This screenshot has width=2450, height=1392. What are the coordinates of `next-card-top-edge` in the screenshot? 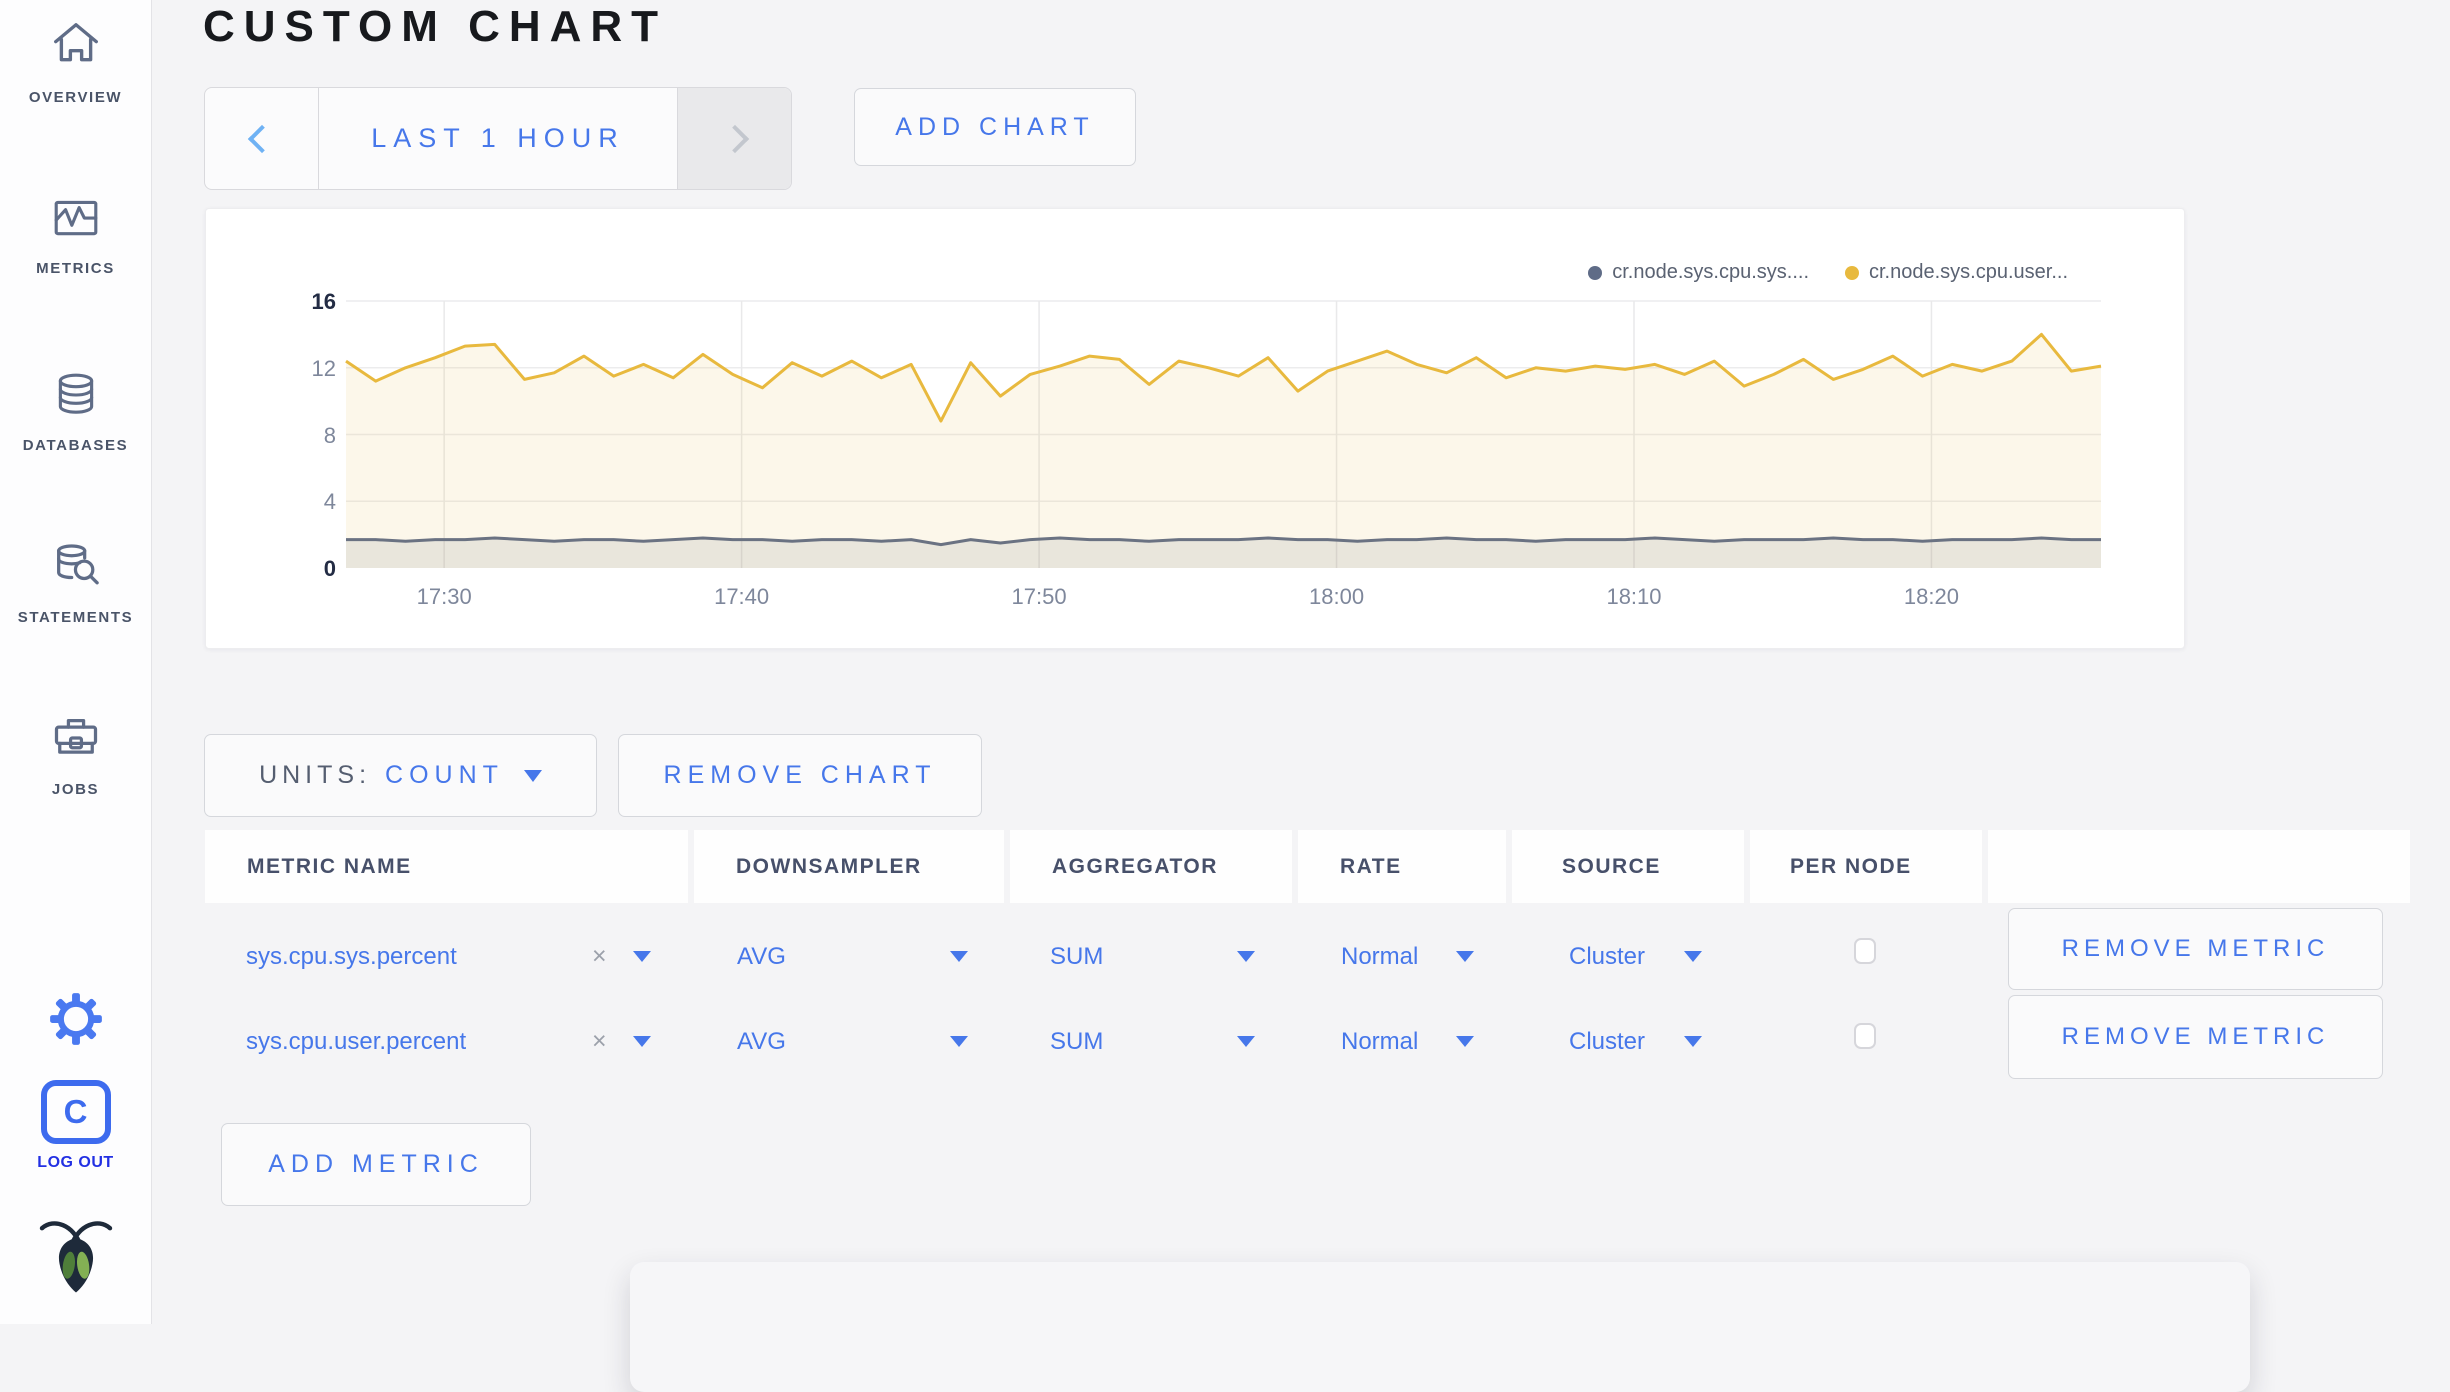 It's located at (1440, 1327).